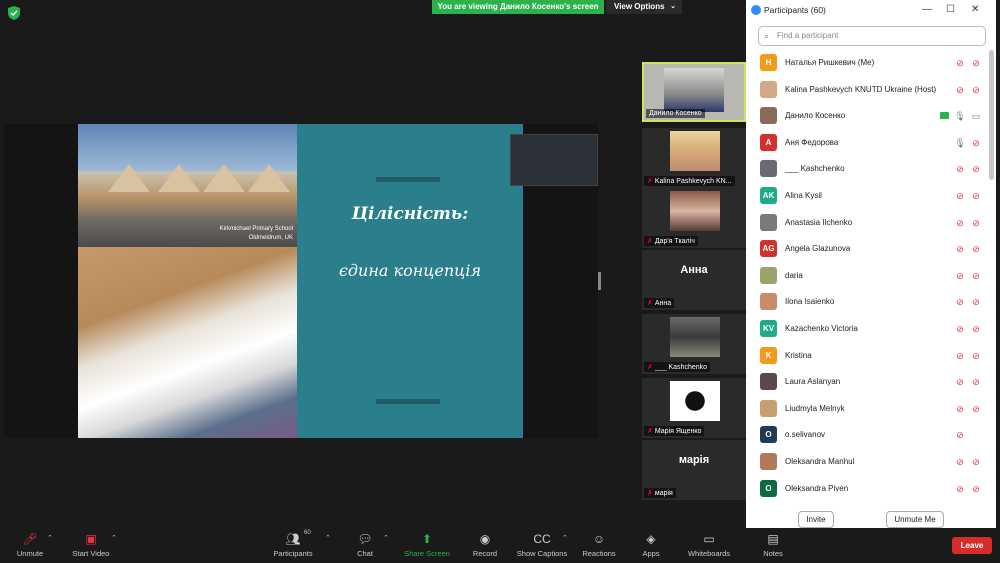 The height and width of the screenshot is (563, 1000). I want to click on participant-row: Oo.selivanov ⊘, so click(872, 435).